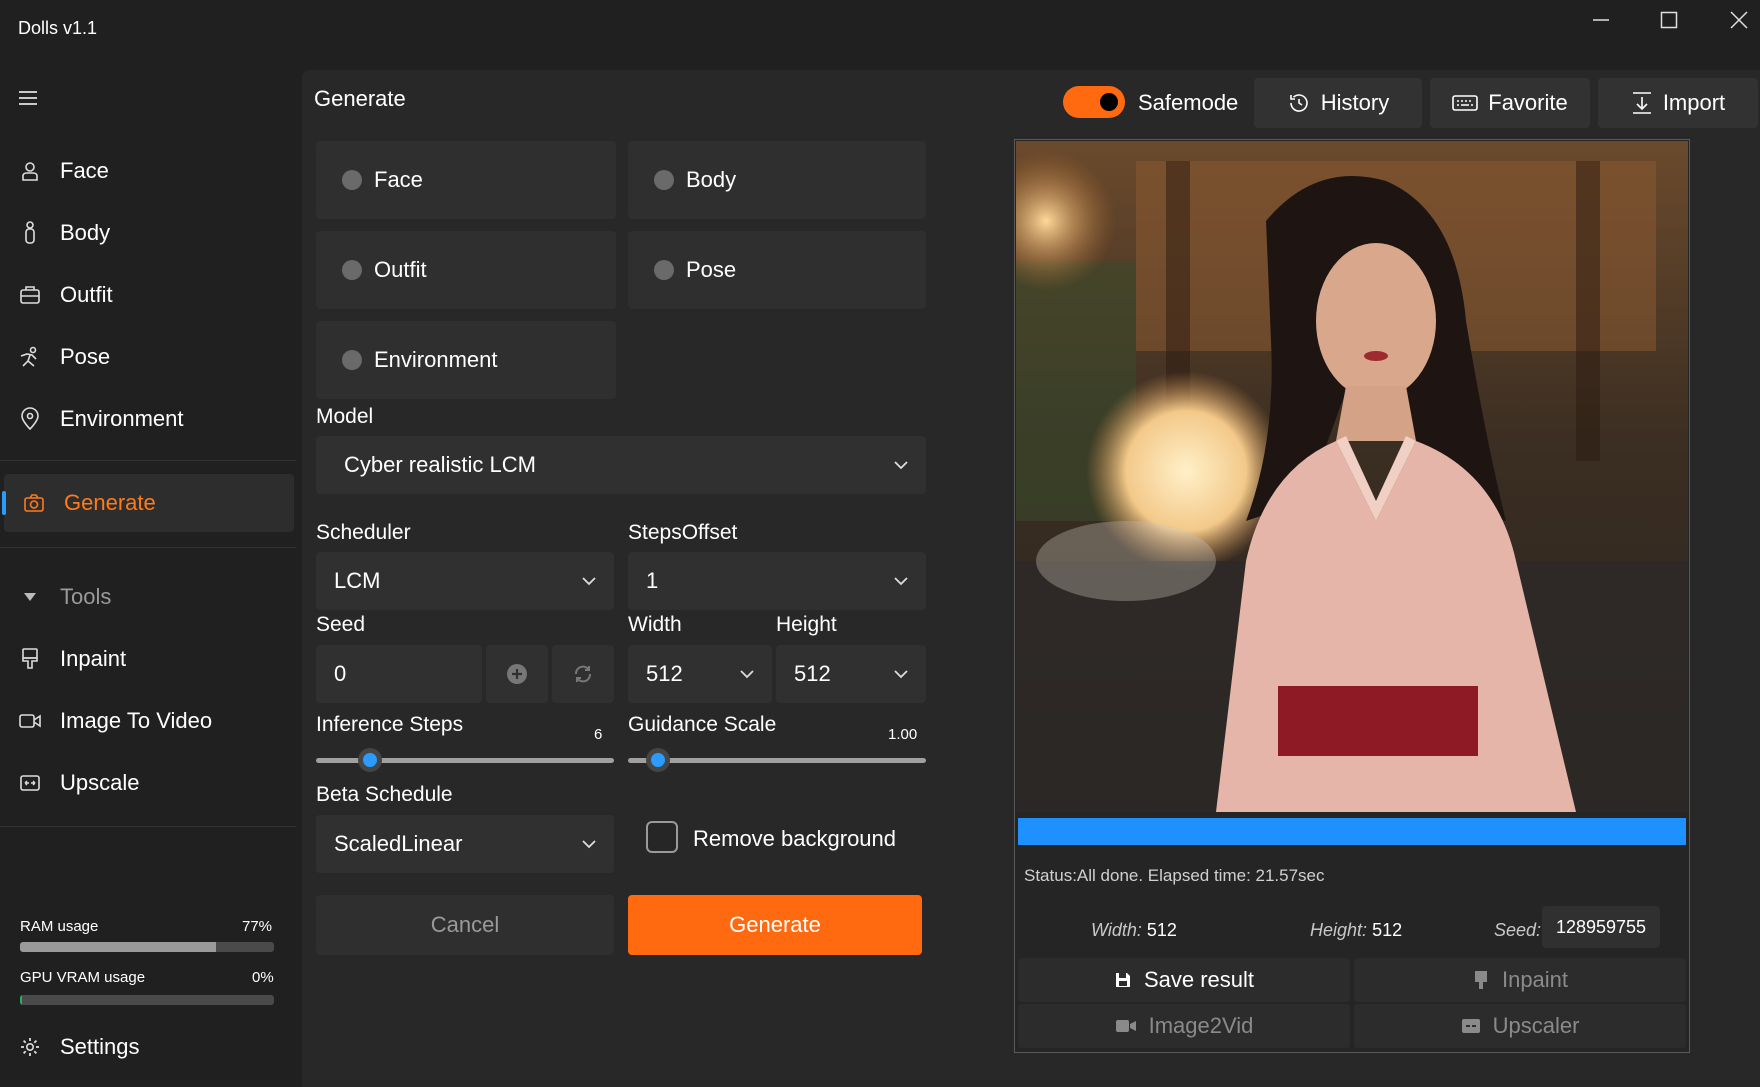 This screenshot has height=1087, width=1760. I want to click on caret-down-icon, so click(30, 597).